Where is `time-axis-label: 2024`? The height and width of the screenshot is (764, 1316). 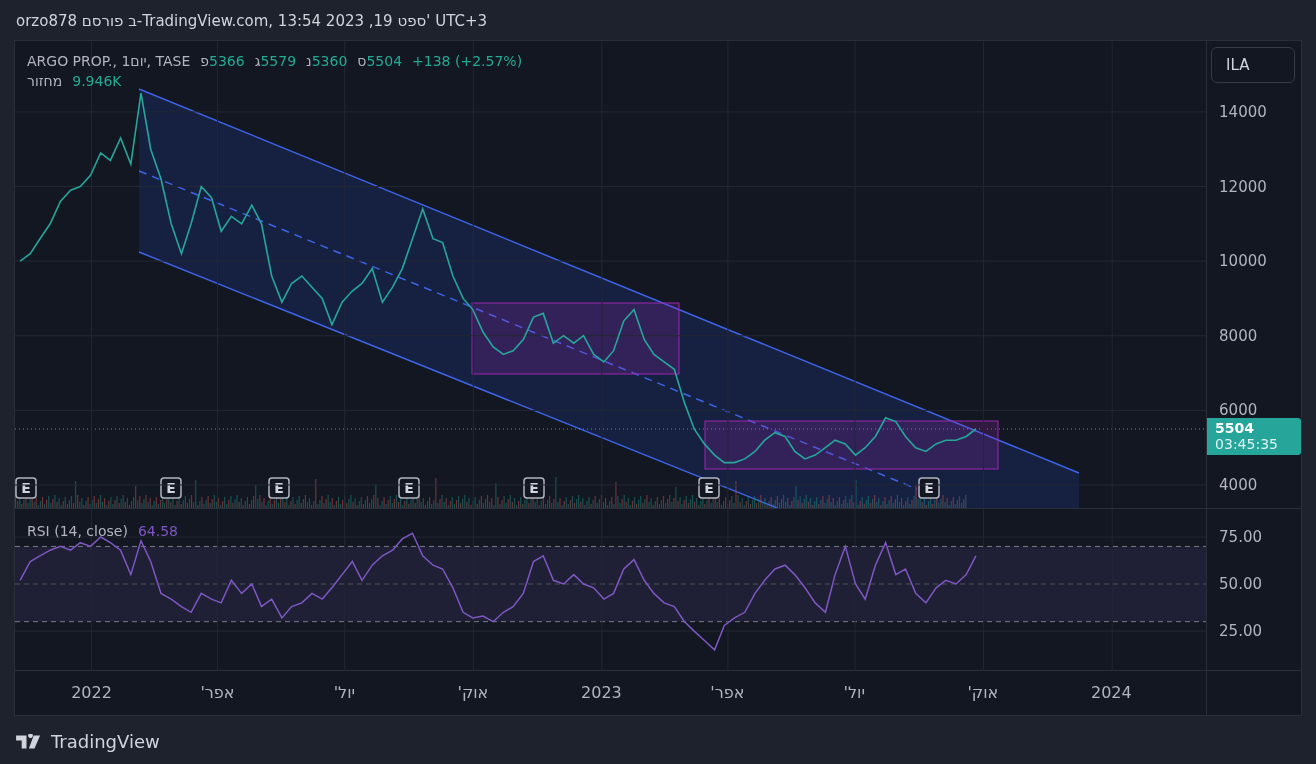
time-axis-label: 2024 is located at coordinates (1111, 692).